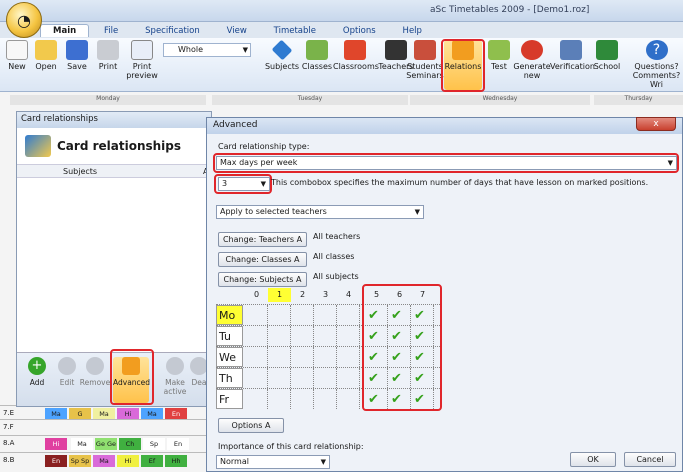 Image resolution: width=683 pixels, height=472 pixels. I want to click on table-row: 8.B En Sp Sp Ma Hi Ef Hh, so click(105, 460).